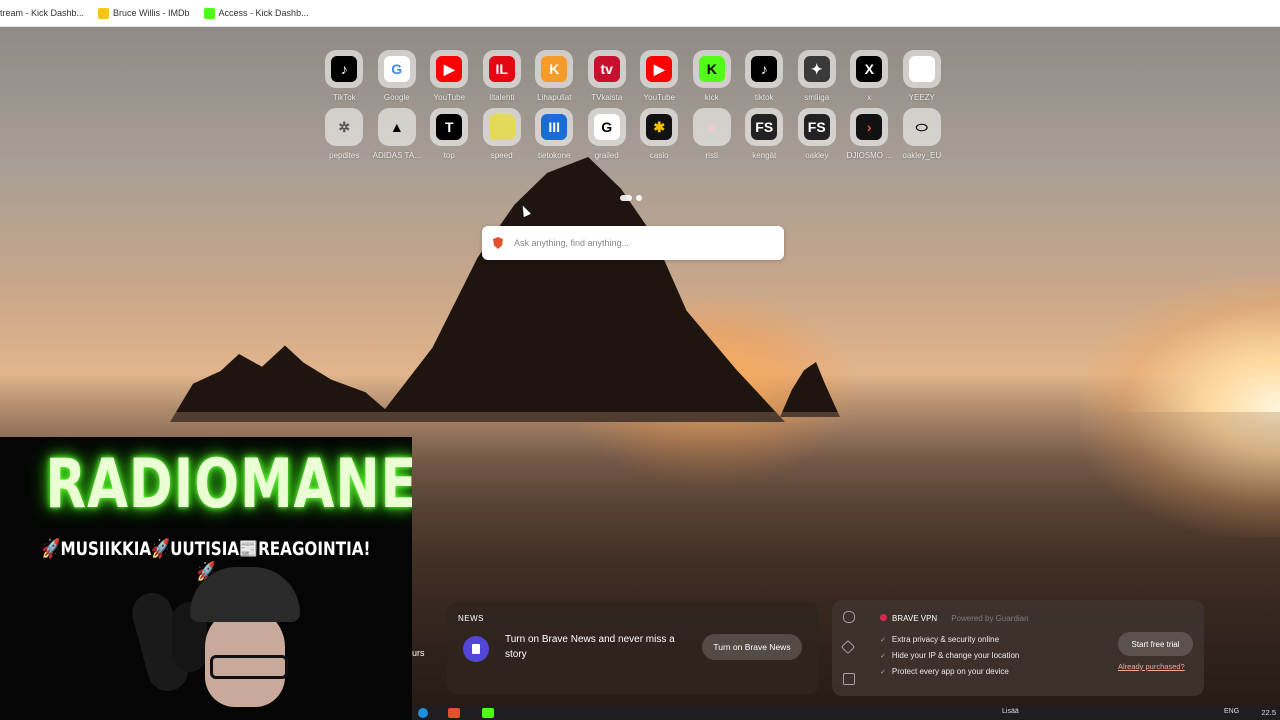 This screenshot has width=1280, height=720. Describe the element at coordinates (846, 713) in the screenshot. I see `taskbar: Lisää ENG 22.5` at that location.